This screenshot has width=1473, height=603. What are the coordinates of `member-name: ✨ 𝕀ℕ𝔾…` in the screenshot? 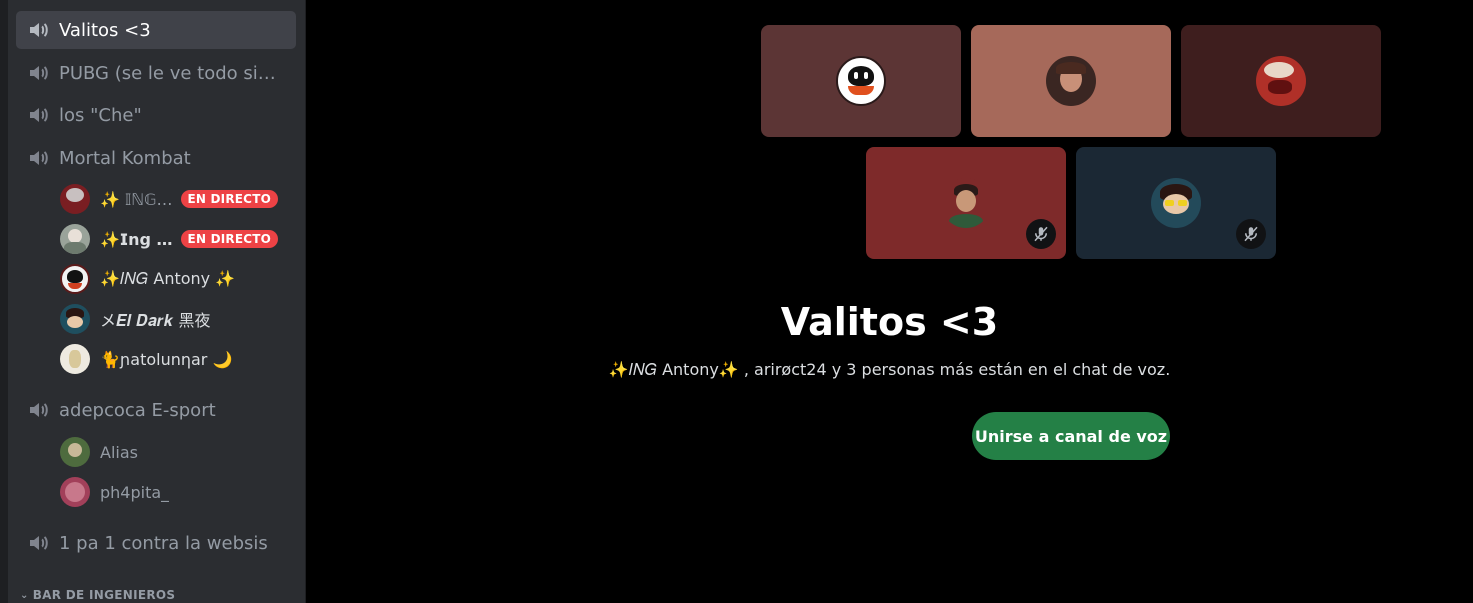 It's located at (136, 199).